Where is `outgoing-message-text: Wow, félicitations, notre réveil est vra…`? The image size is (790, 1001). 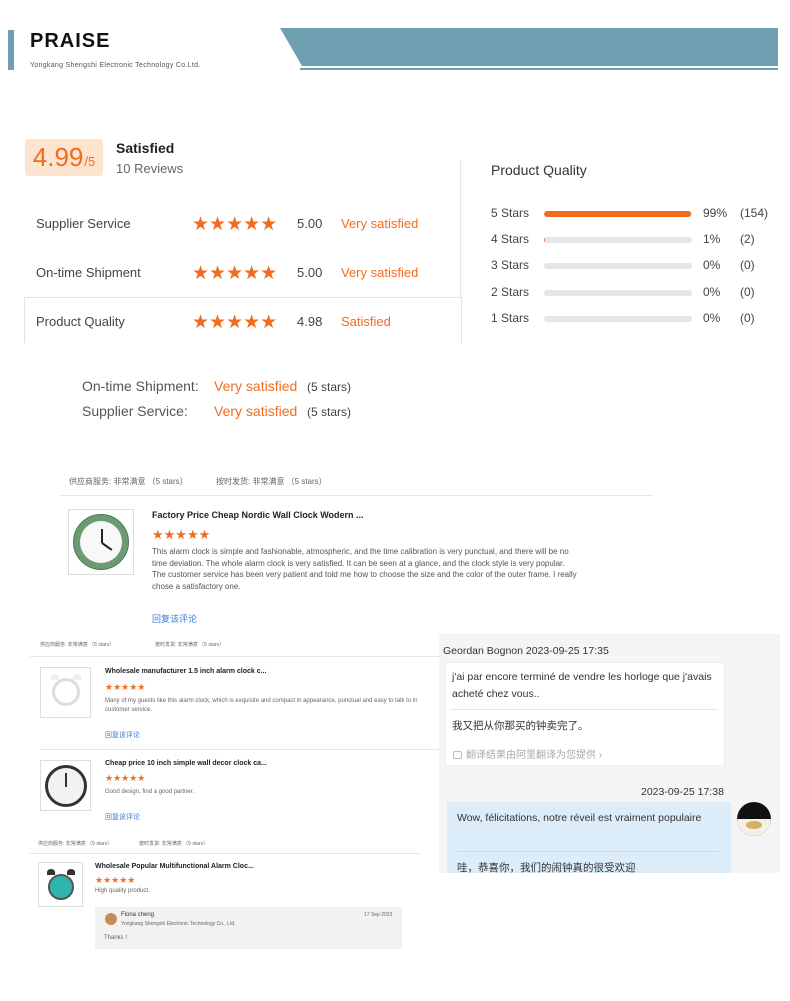 outgoing-message-text: Wow, félicitations, notre réveil est vra… is located at coordinates (579, 818).